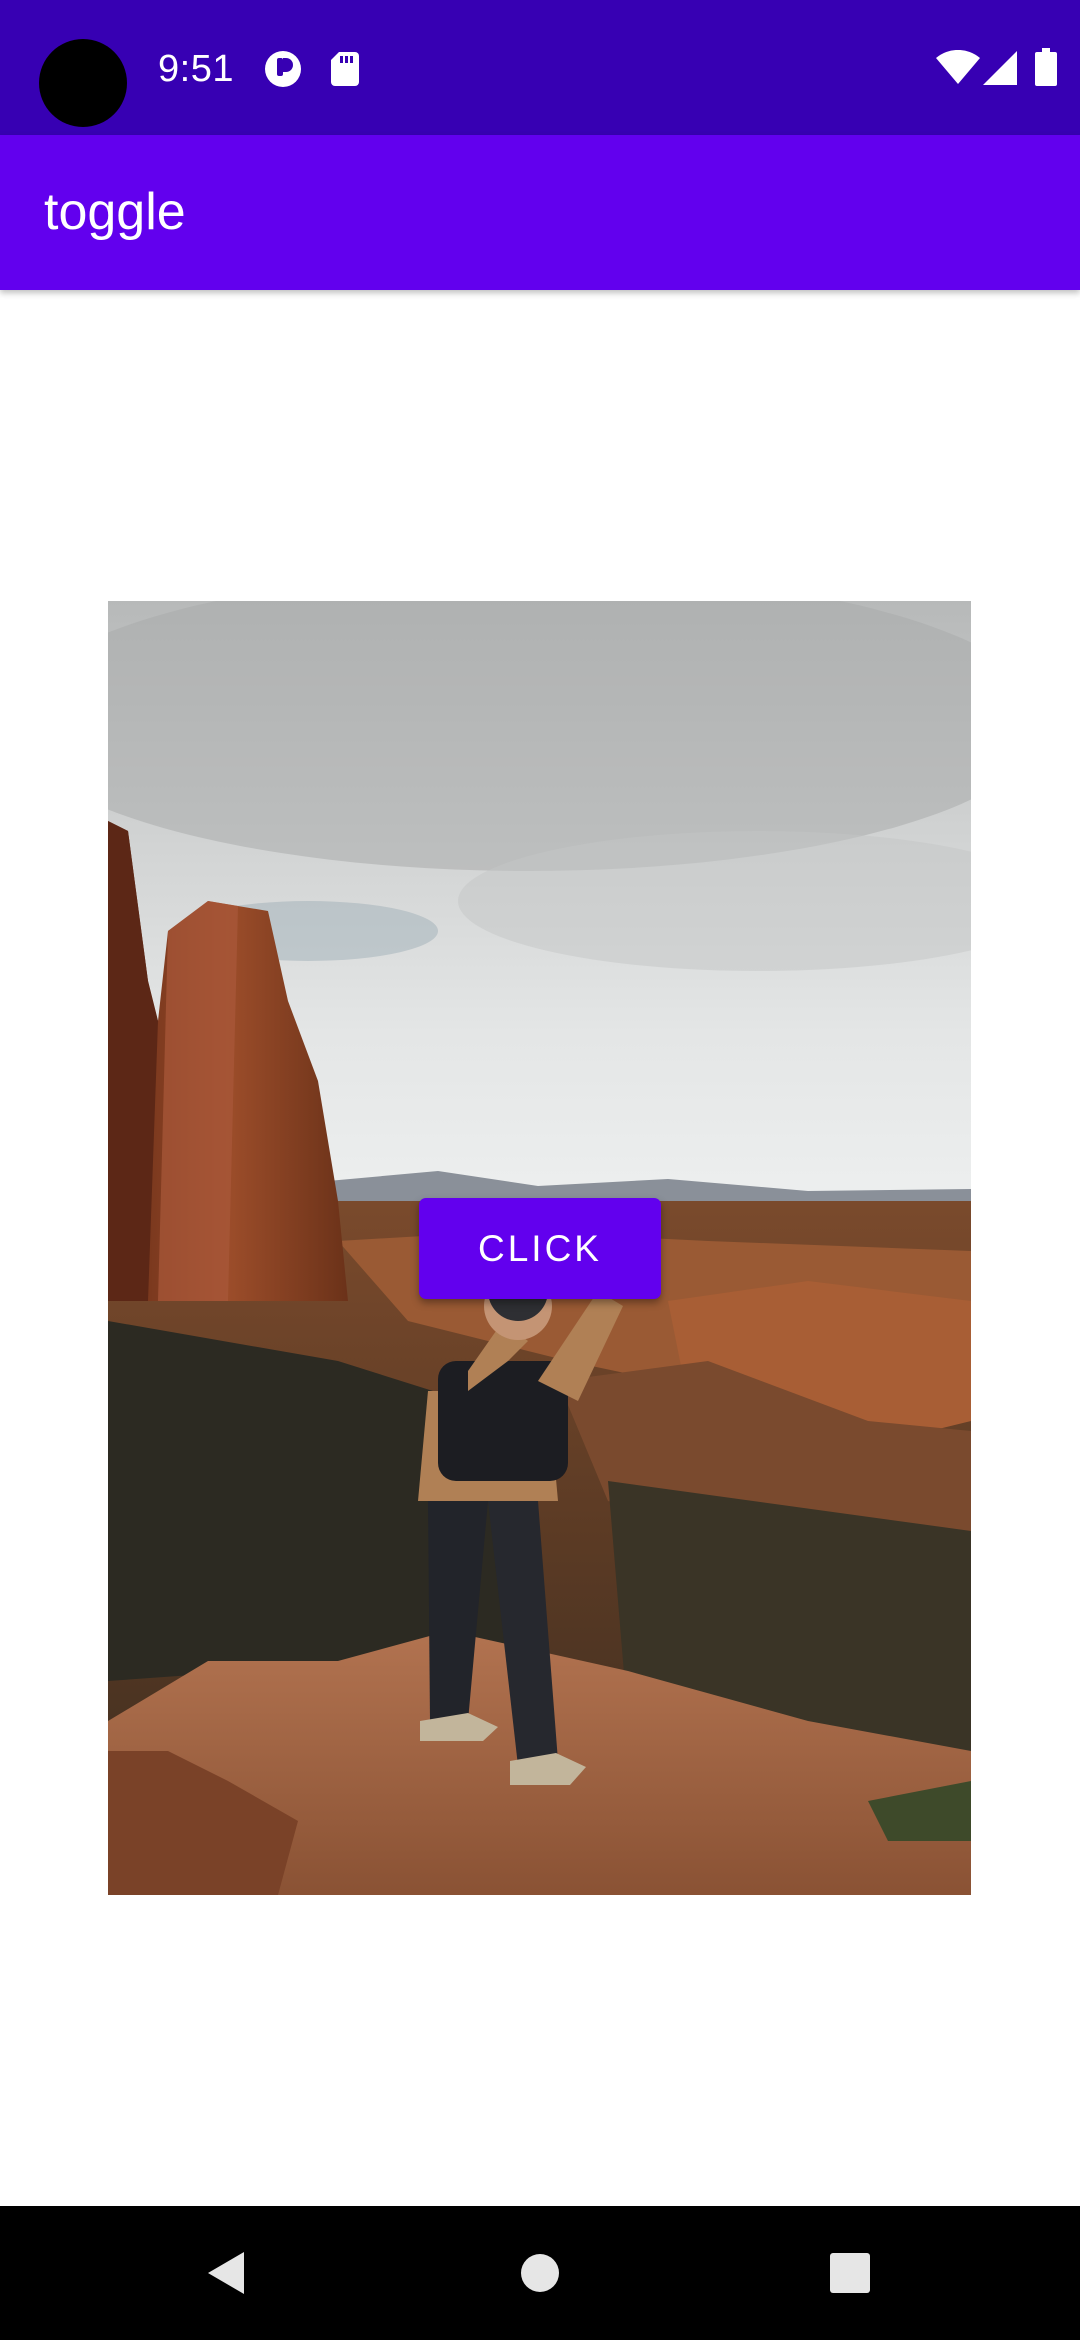 The width and height of the screenshot is (1080, 2340). I want to click on click-button: CLICK, so click(540, 1248).